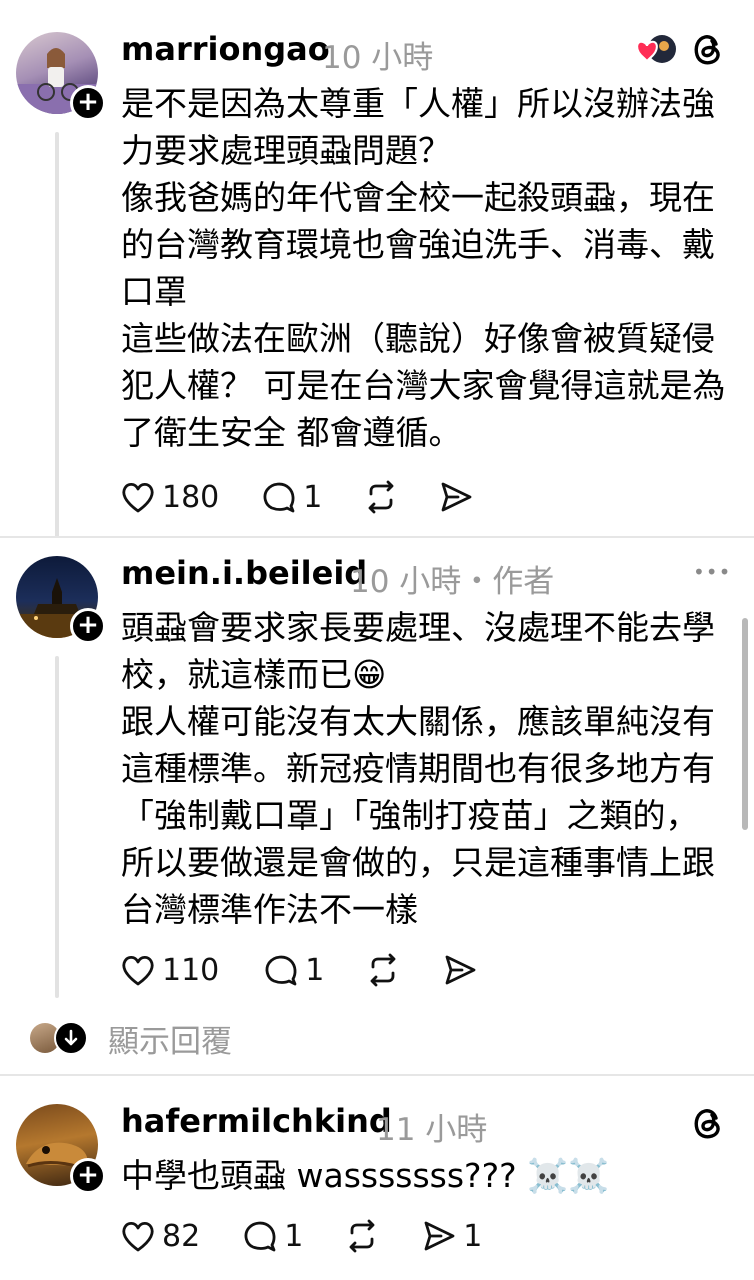 This screenshot has width=754, height=1280. What do you see at coordinates (71, 1038) in the screenshot?
I see `arrow-down-icon` at bounding box center [71, 1038].